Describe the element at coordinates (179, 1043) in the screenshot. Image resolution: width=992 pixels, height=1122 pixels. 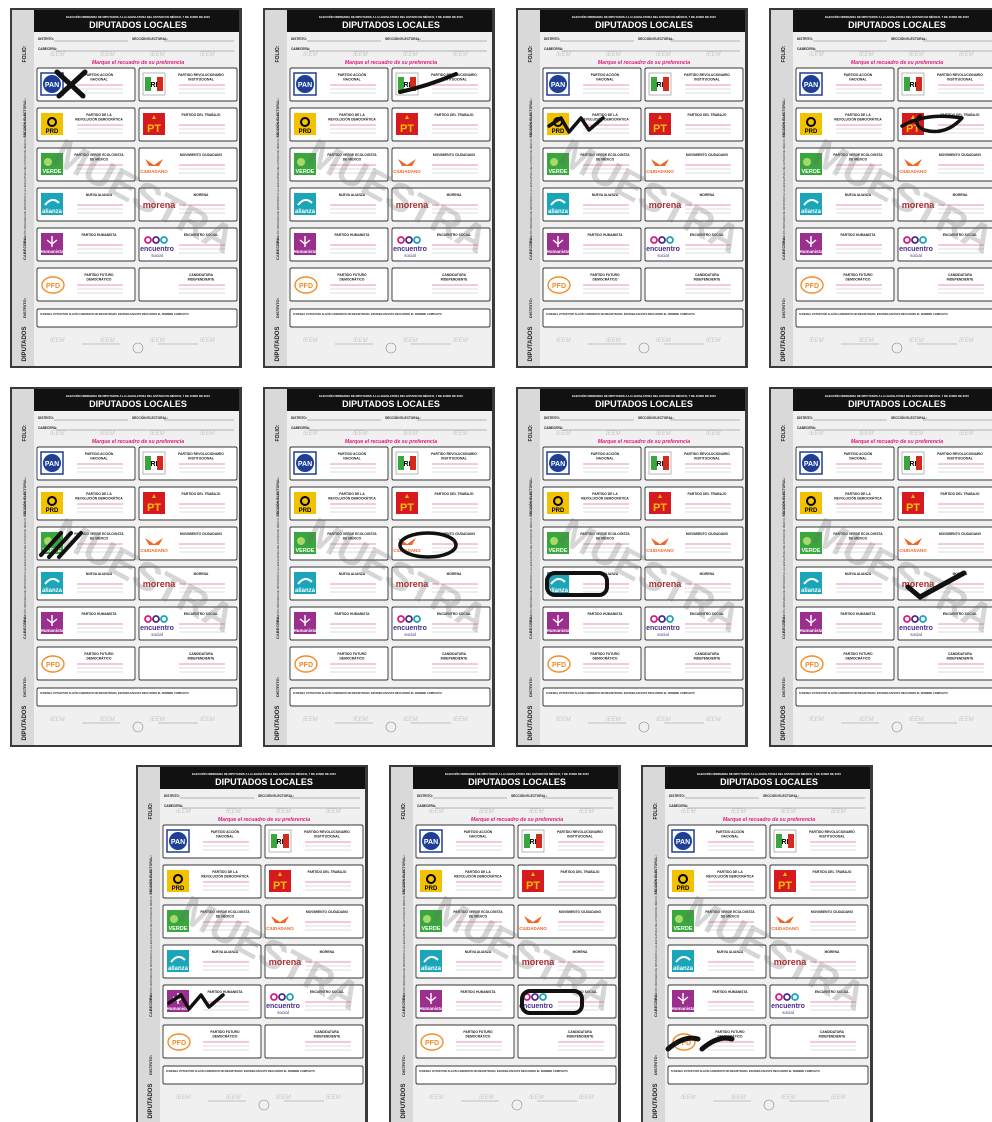
I see `party-logo-text: PFD` at that location.